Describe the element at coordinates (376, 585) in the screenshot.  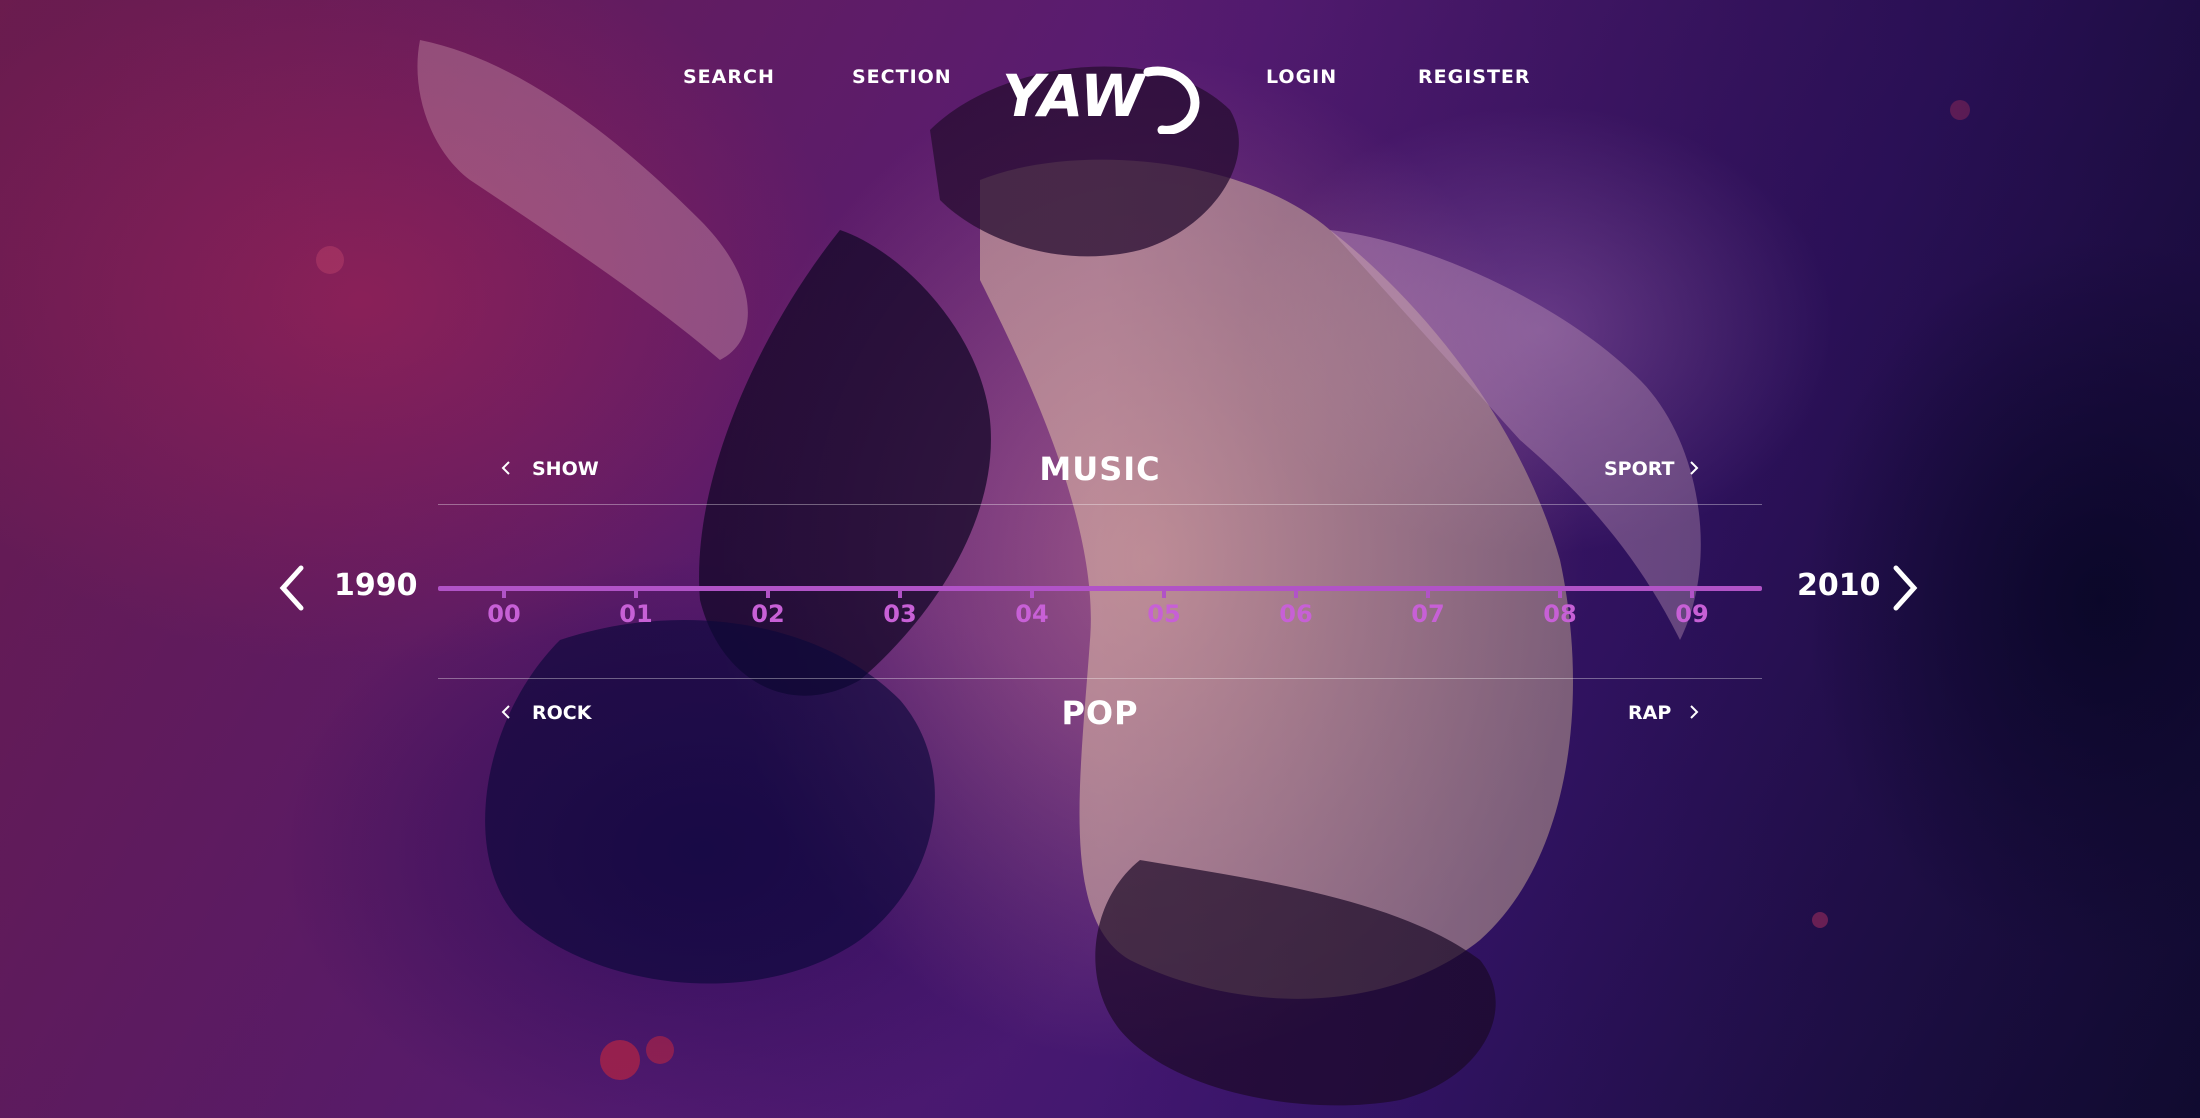
I see `timeline-start-year: 1990` at that location.